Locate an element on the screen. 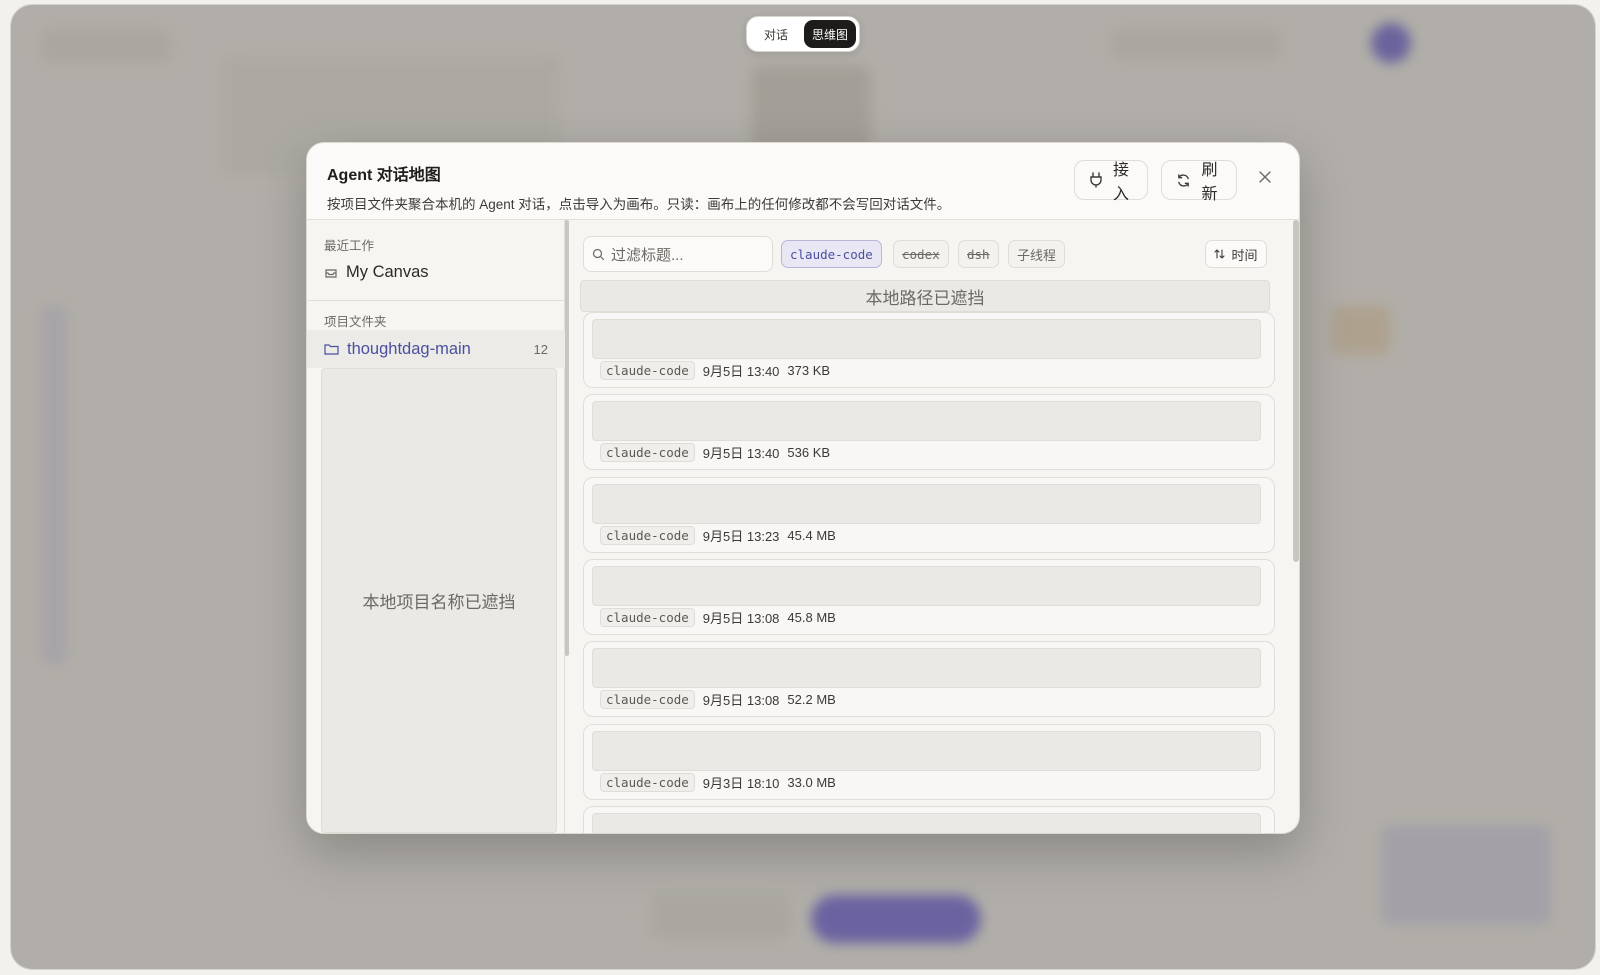  project-folders-heading: 项目文件夹 is located at coordinates (355, 322).